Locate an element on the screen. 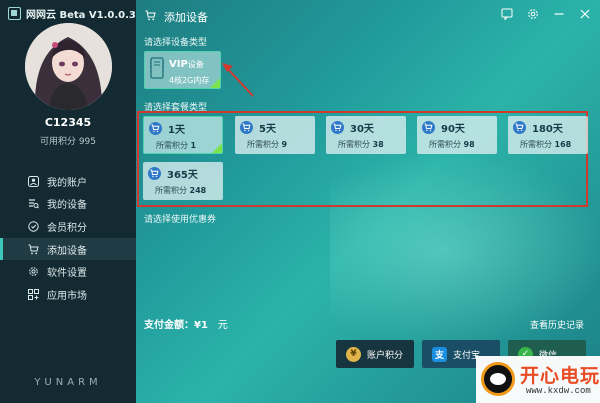 This screenshot has width=600, height=403. package-30-day: 30天 所需积分 38 is located at coordinates (366, 135).